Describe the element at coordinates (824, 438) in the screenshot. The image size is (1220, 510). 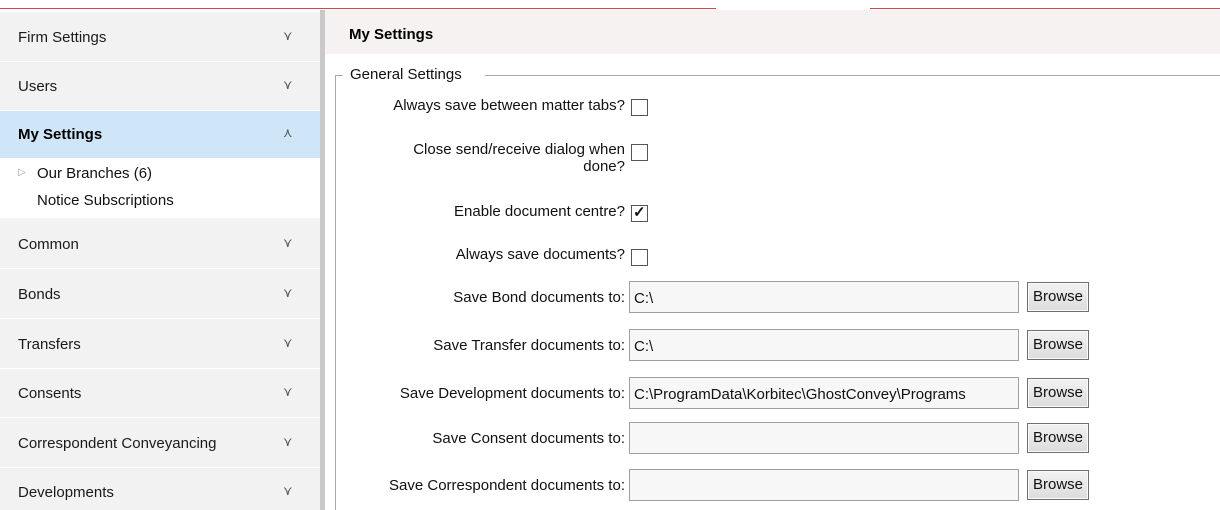
I see `consent-path-field` at that location.